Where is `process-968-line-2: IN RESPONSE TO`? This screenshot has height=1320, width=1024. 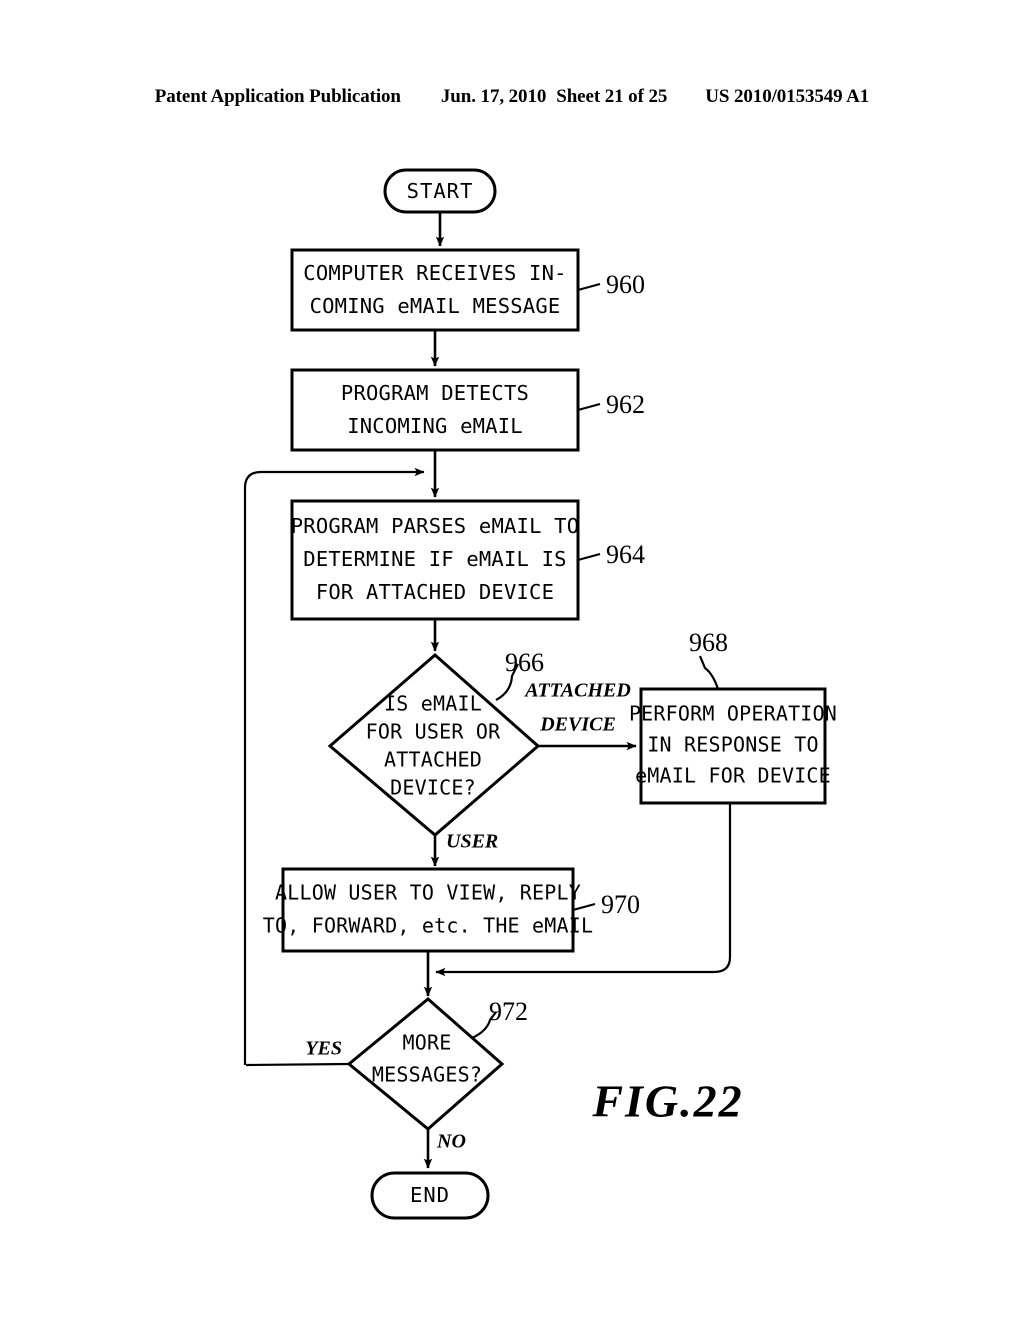 process-968-line-2: IN RESPONSE TO is located at coordinates (732, 745).